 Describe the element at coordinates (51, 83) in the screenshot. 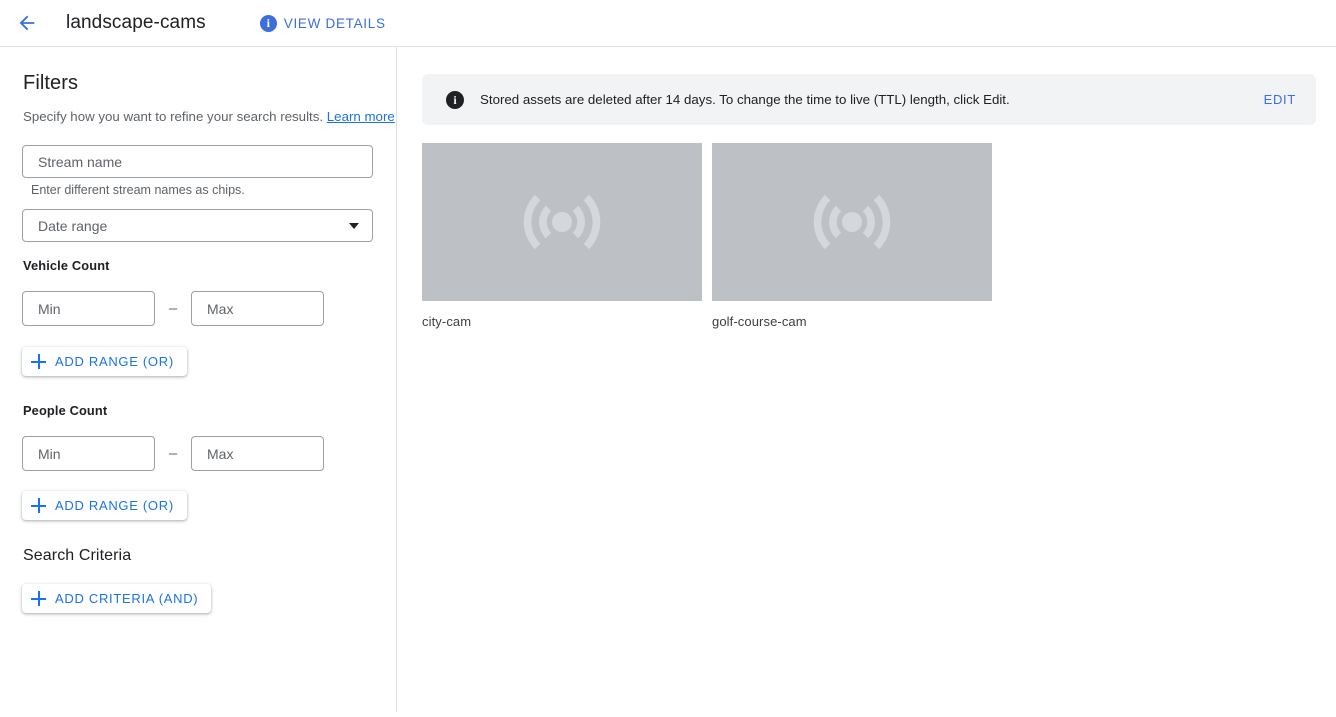

I see `filters-heading: Filters` at that location.